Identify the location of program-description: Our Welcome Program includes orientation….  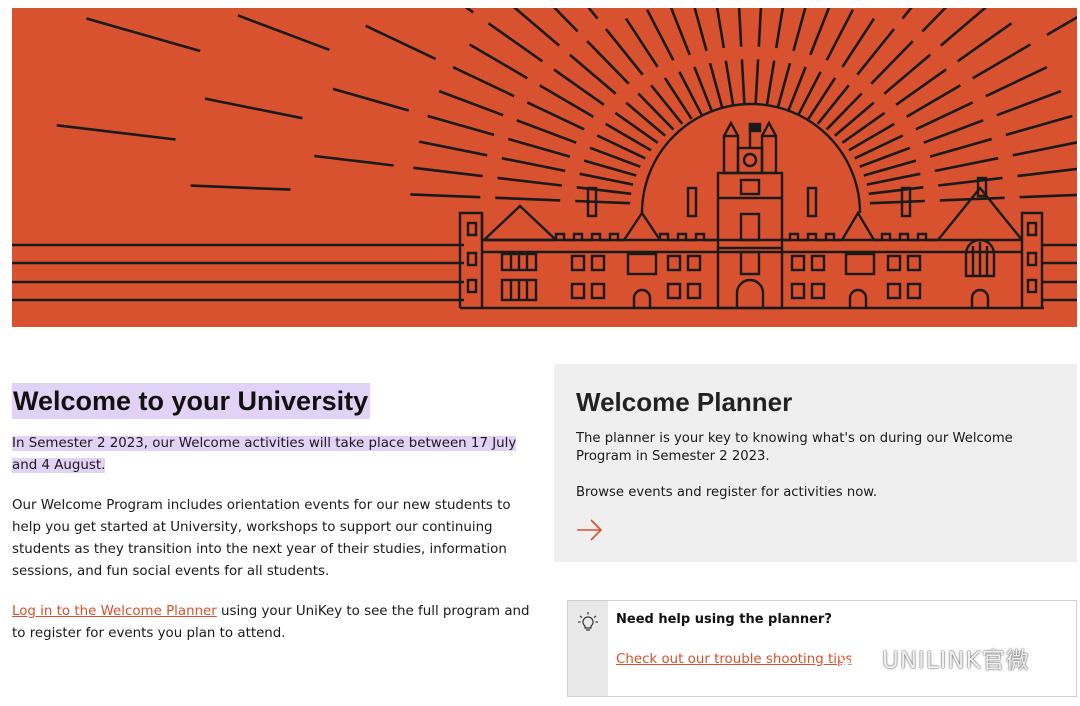
(261, 538).